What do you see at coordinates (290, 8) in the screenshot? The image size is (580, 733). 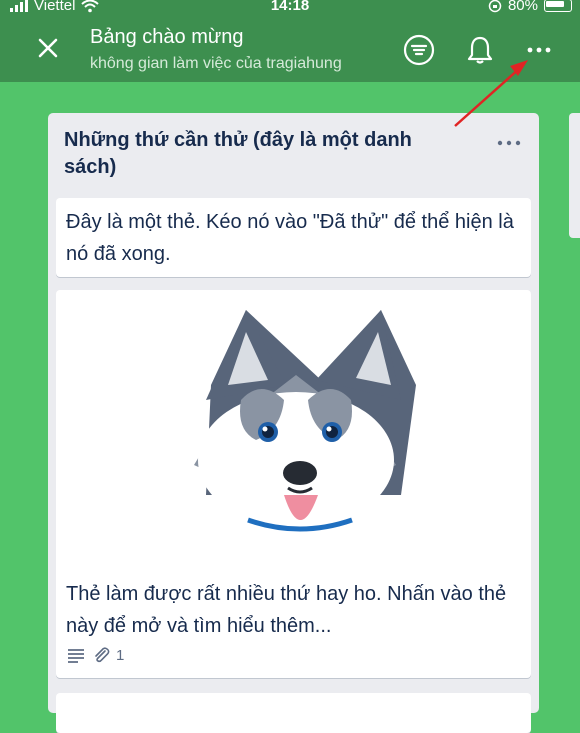 I see `status-bar: Viettel 14:18 80%` at bounding box center [290, 8].